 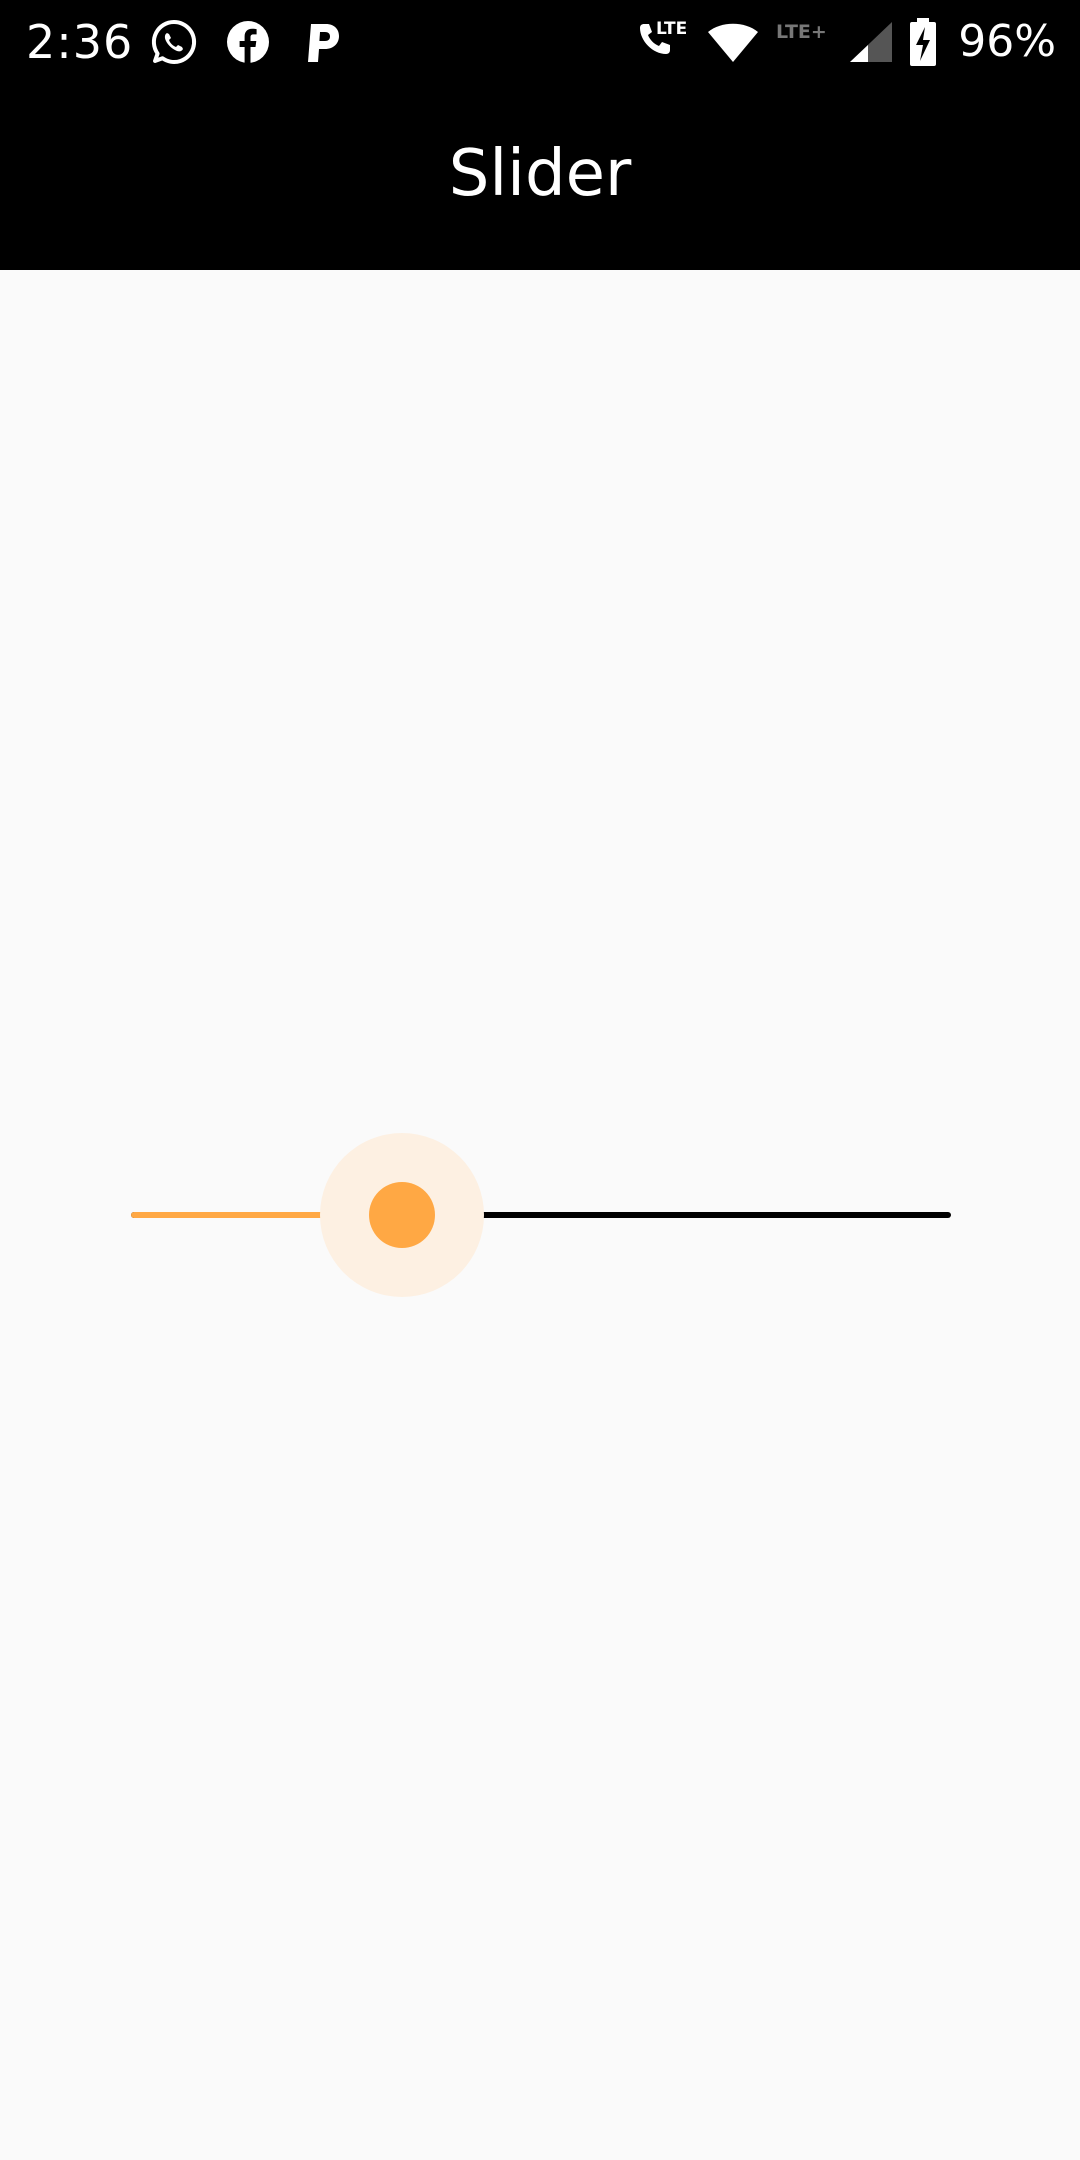 What do you see at coordinates (540, 42) in the screenshot?
I see `status-bar: 2:36 LTE LTE+ 96%` at bounding box center [540, 42].